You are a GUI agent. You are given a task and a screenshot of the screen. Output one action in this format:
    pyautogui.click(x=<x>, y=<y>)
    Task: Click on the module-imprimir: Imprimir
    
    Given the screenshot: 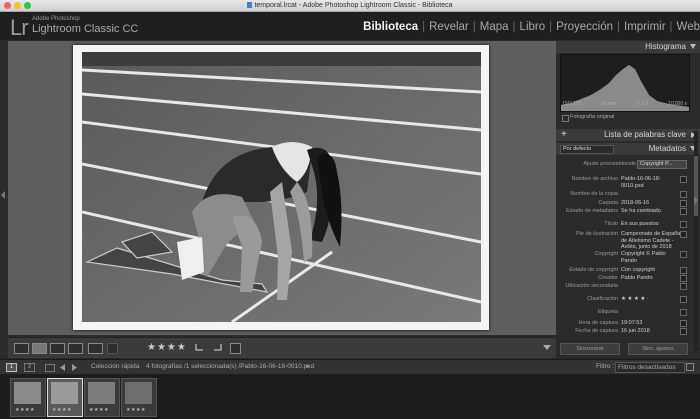 What is the action you would take?
    pyautogui.click(x=645, y=27)
    